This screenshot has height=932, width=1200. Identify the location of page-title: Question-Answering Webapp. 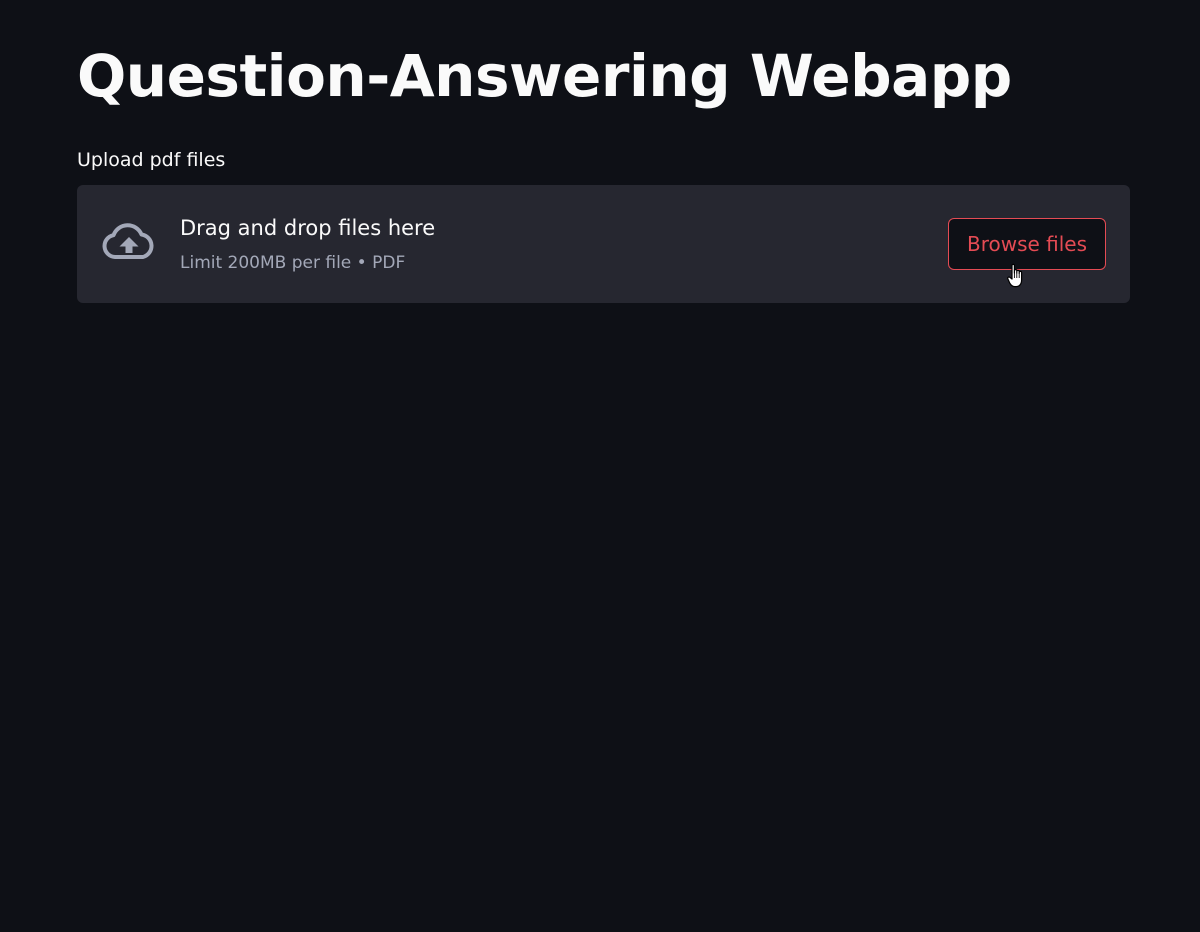
(544, 76).